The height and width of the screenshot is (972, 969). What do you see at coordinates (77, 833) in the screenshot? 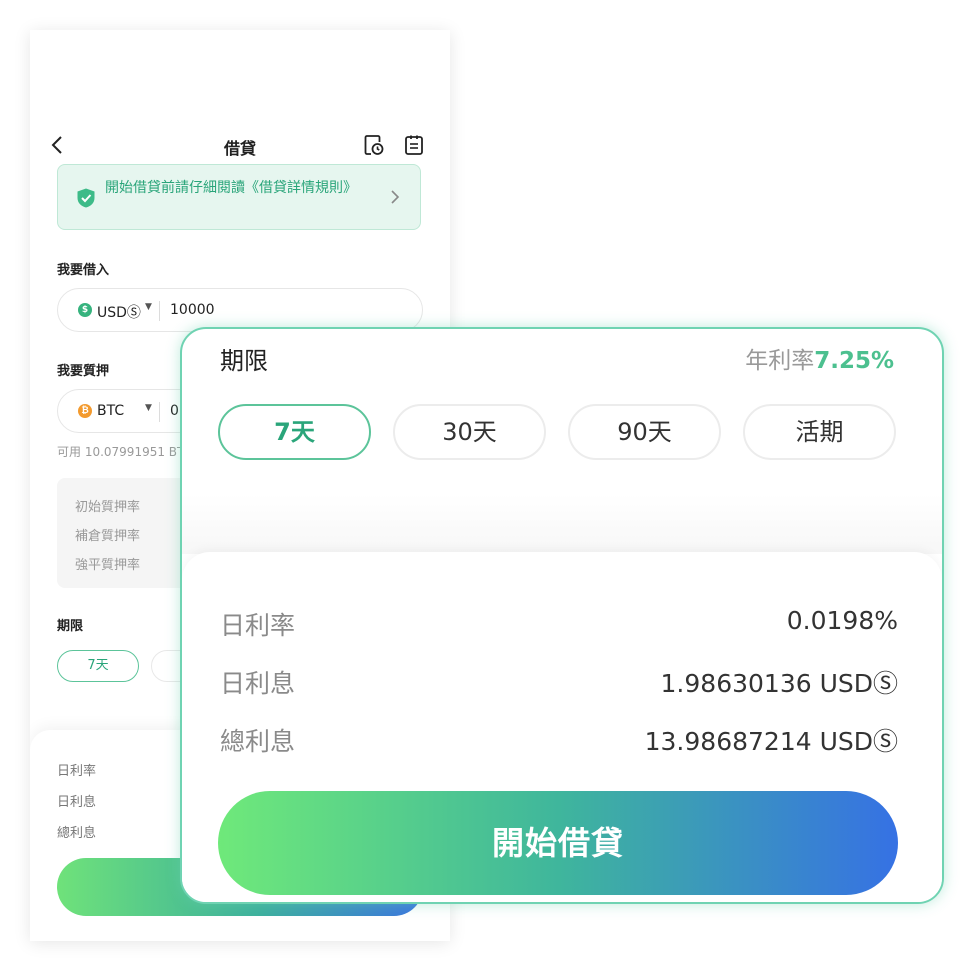
I see `total-interest-label-small: 總利息` at bounding box center [77, 833].